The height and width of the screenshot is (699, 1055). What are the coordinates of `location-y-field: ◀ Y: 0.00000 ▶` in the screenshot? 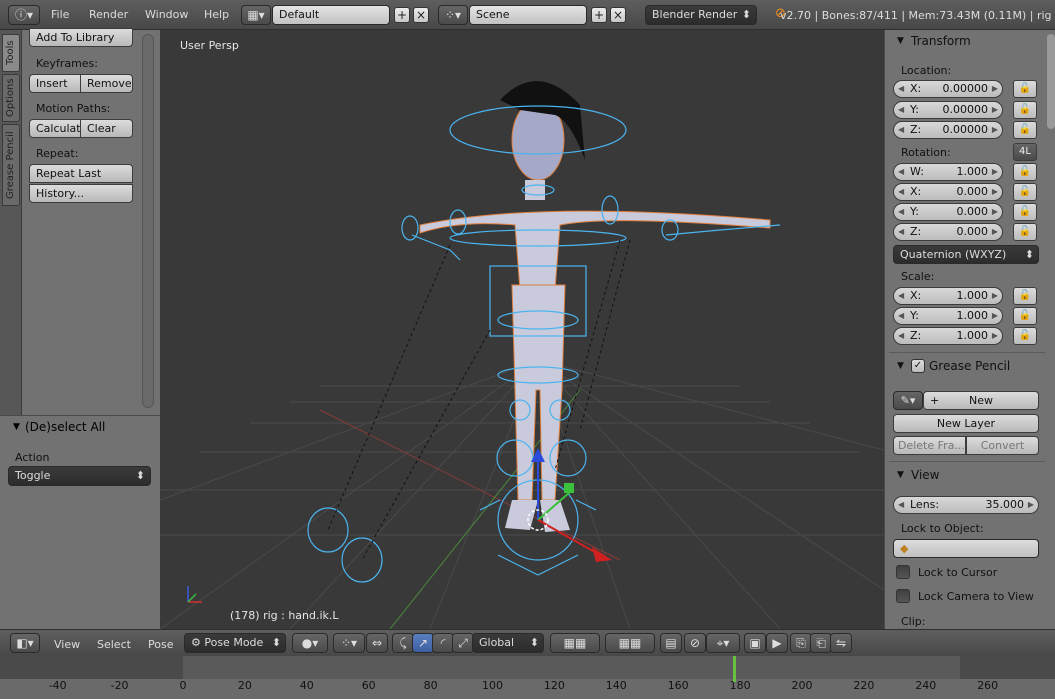 It's located at (948, 110).